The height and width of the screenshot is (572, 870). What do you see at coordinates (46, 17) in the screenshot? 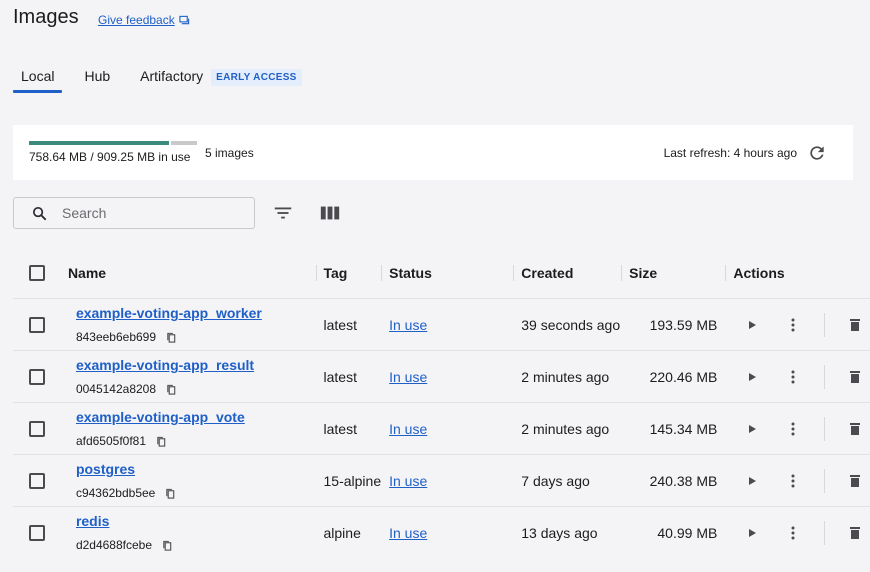
I see `page-title: Images` at bounding box center [46, 17].